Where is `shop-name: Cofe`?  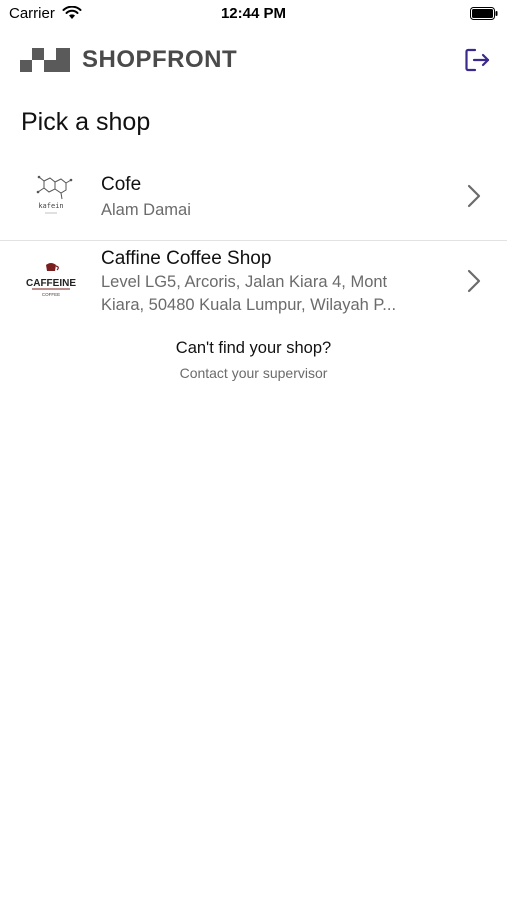
shop-name: Cofe is located at coordinates (121, 184).